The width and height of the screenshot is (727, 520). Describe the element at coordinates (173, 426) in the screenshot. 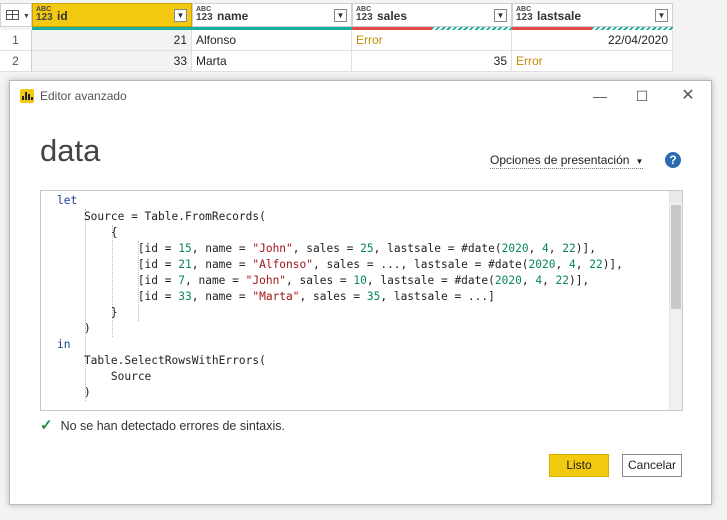

I see `syntax-status-text: No se han detectado errores de sintaxis.` at that location.